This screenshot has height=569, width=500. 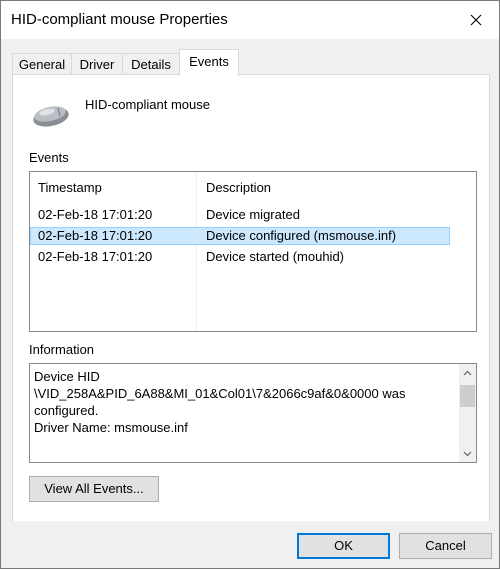 I want to click on dialog-footer: OK Cancel, so click(x=250, y=544).